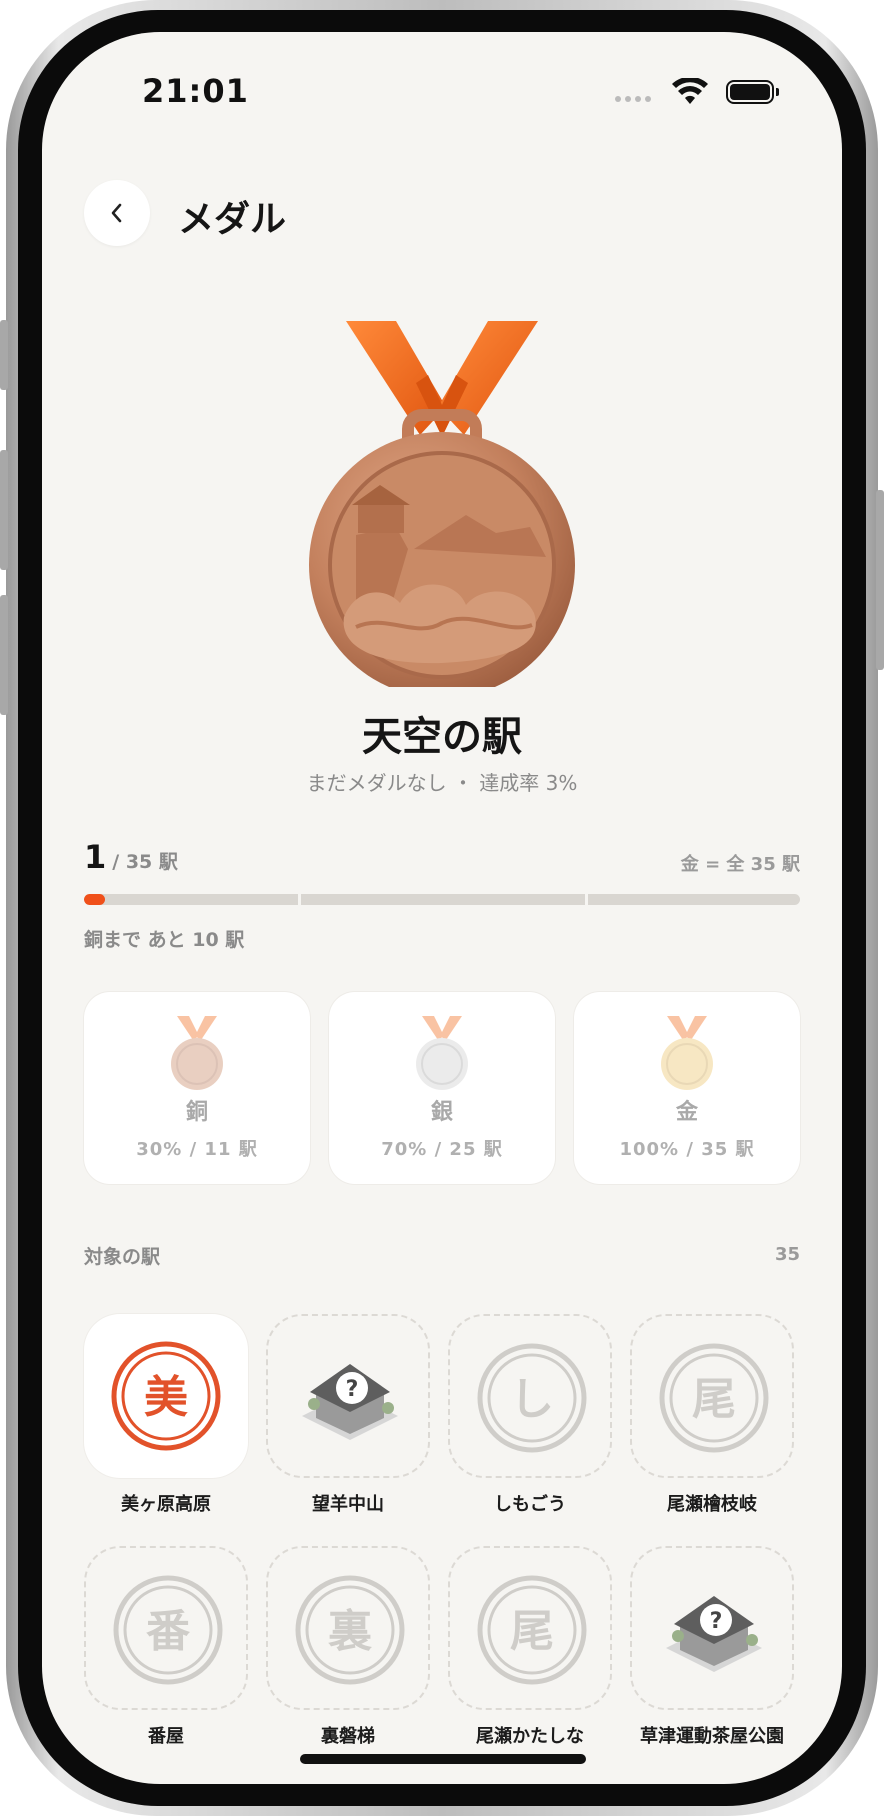 The width and height of the screenshot is (884, 1816). I want to click on battery-icon, so click(750, 92).